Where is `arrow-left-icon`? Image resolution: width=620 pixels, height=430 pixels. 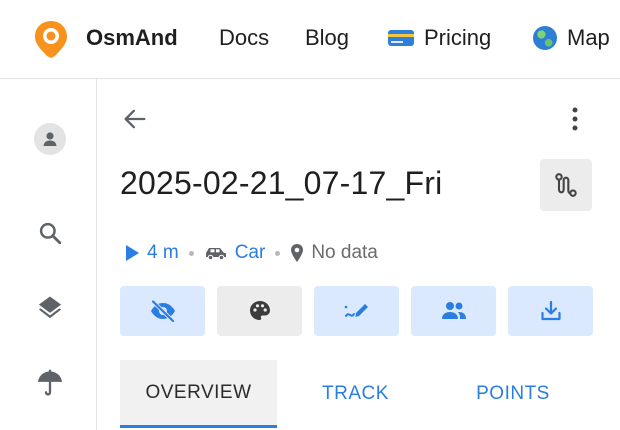 arrow-left-icon is located at coordinates (135, 119).